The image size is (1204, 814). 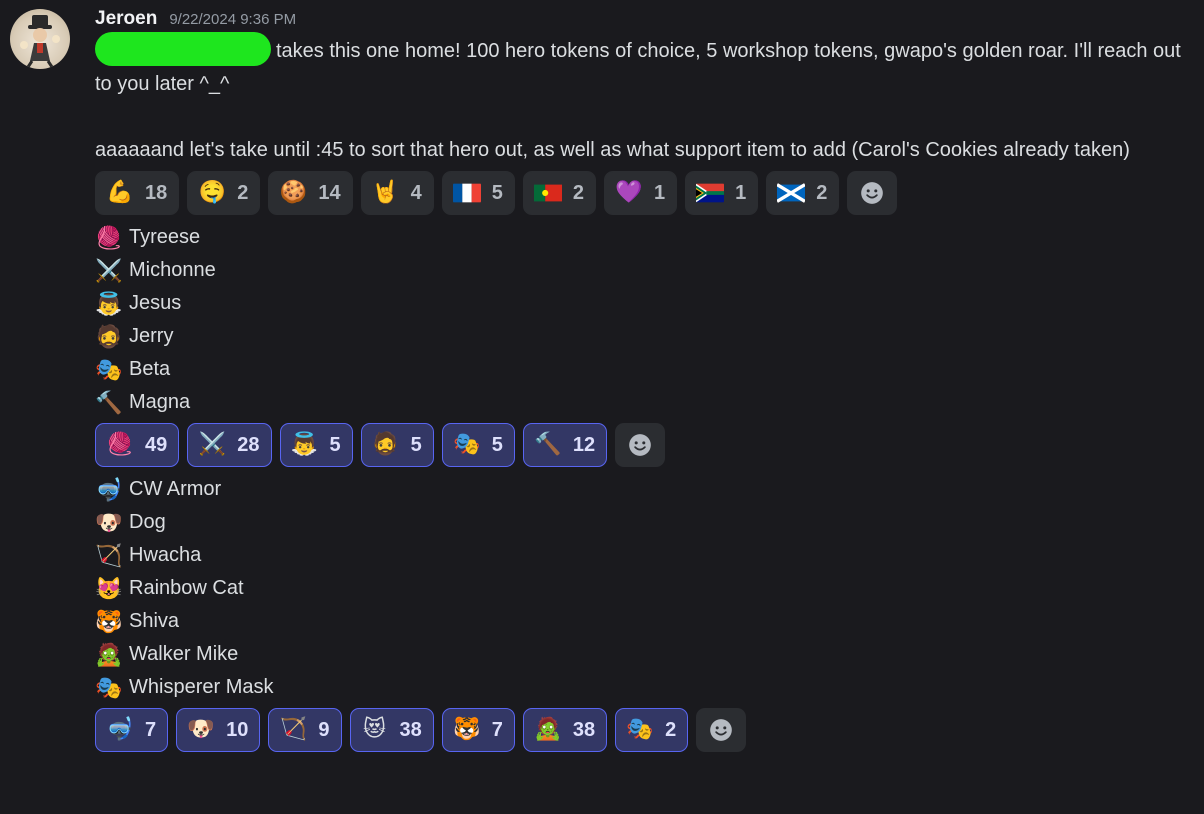 I want to click on reaction-button: 💜 1, so click(x=641, y=193).